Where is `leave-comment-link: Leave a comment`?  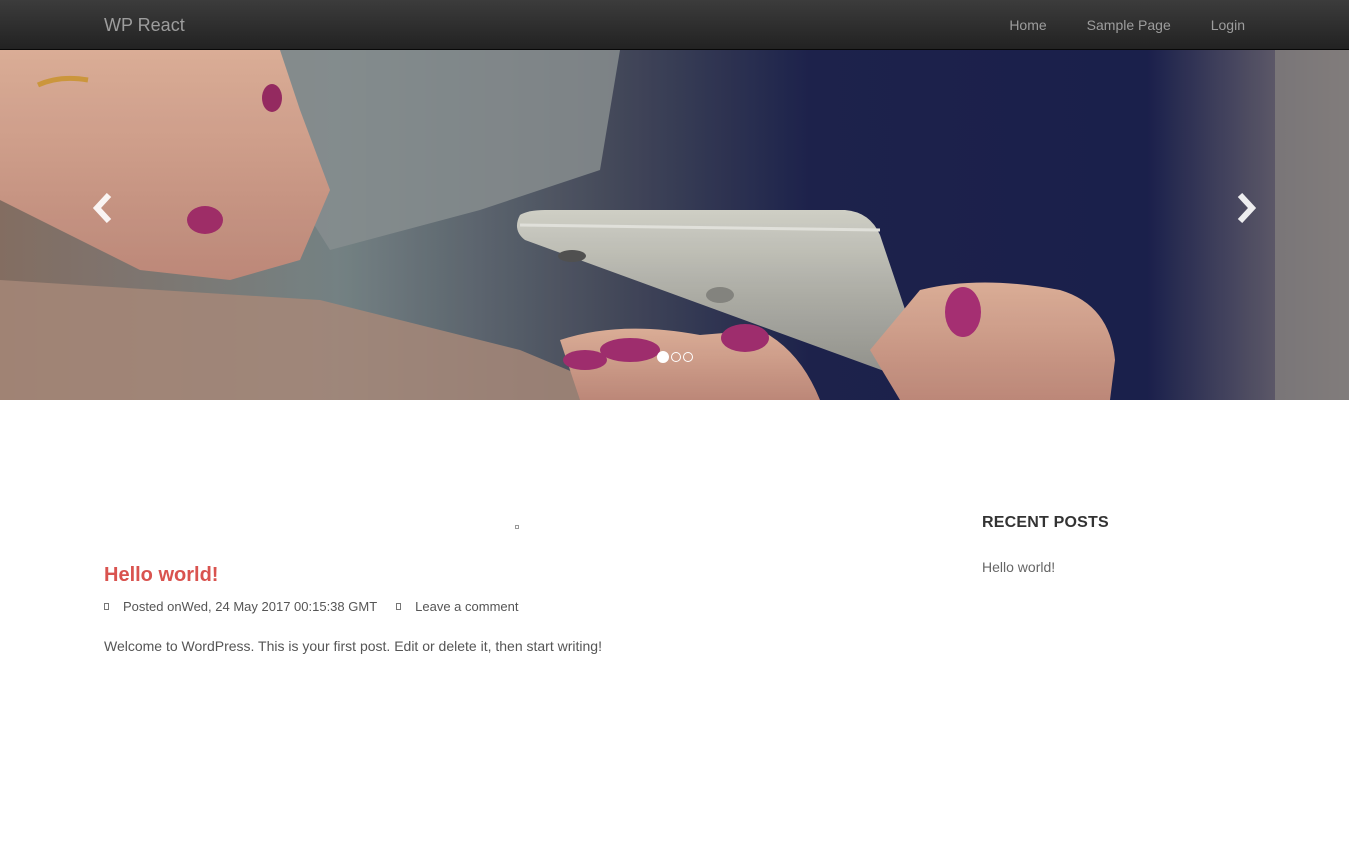 leave-comment-link: Leave a comment is located at coordinates (466, 606).